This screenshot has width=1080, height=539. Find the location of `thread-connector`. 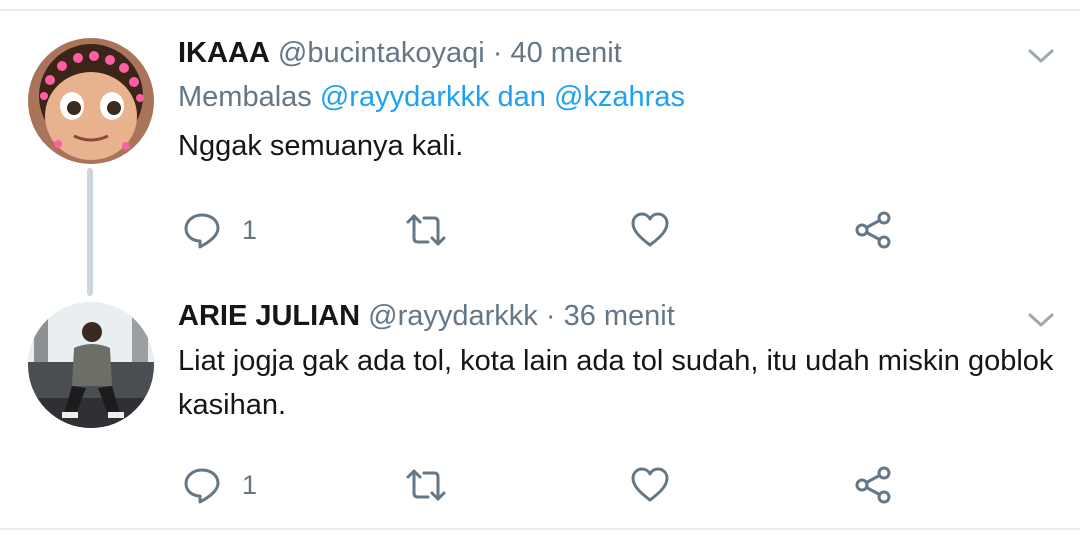

thread-connector is located at coordinates (90, 232).